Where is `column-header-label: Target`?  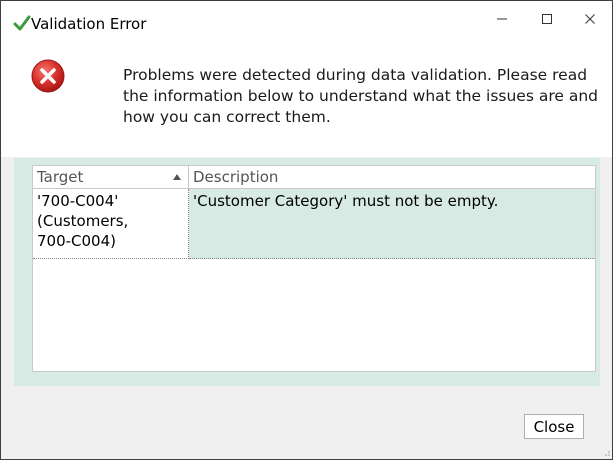
column-header-label: Target is located at coordinates (60, 177).